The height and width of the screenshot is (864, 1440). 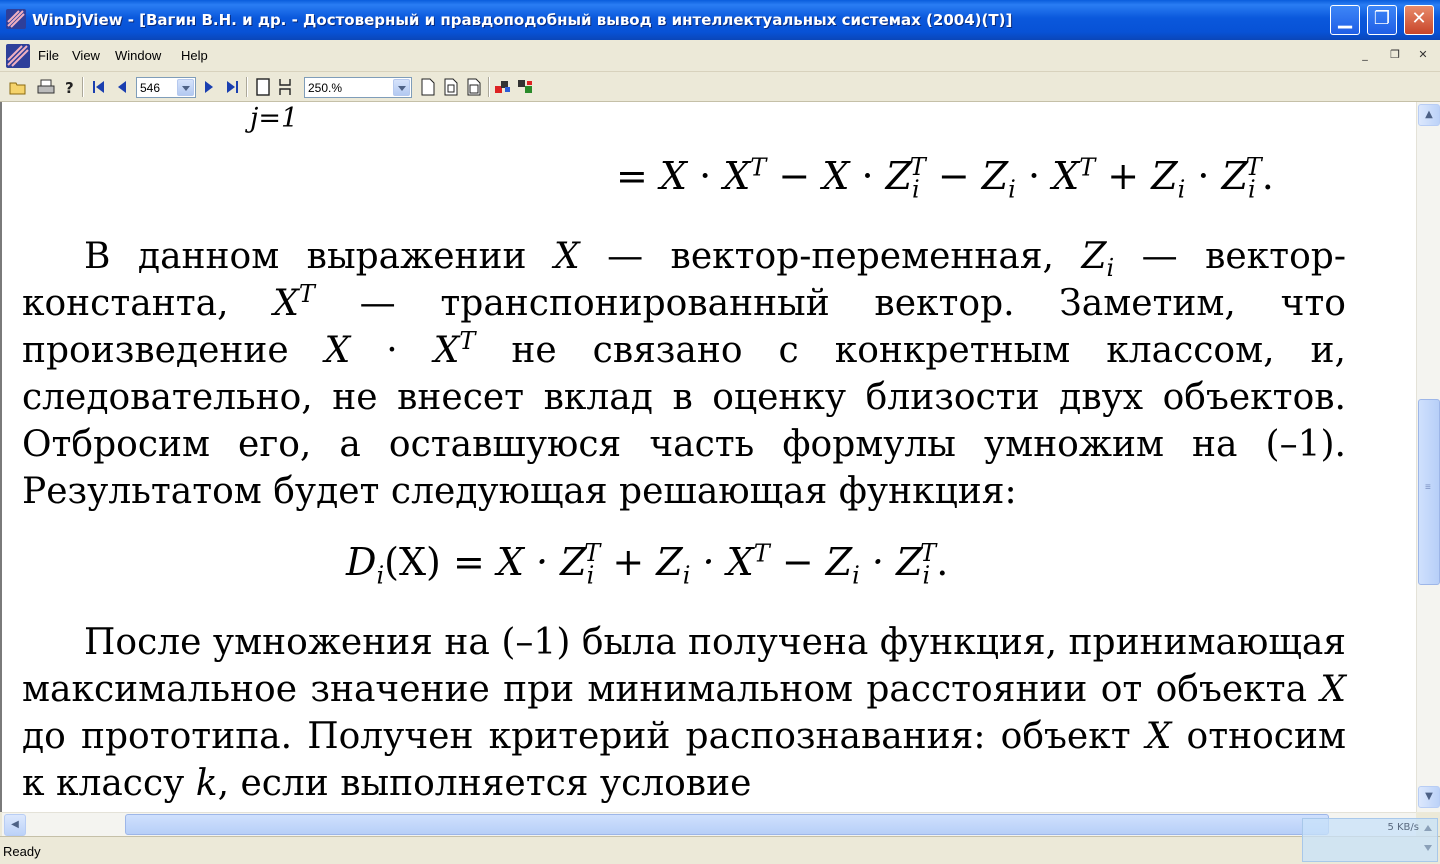 I want to click on minimize-button: ▁, so click(x=1345, y=20).